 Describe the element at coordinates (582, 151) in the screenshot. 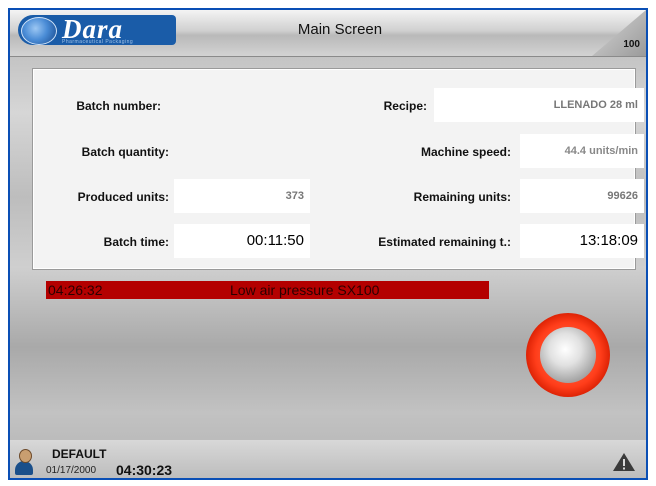

I see `machine-speed-field: 44.4 units/min` at that location.